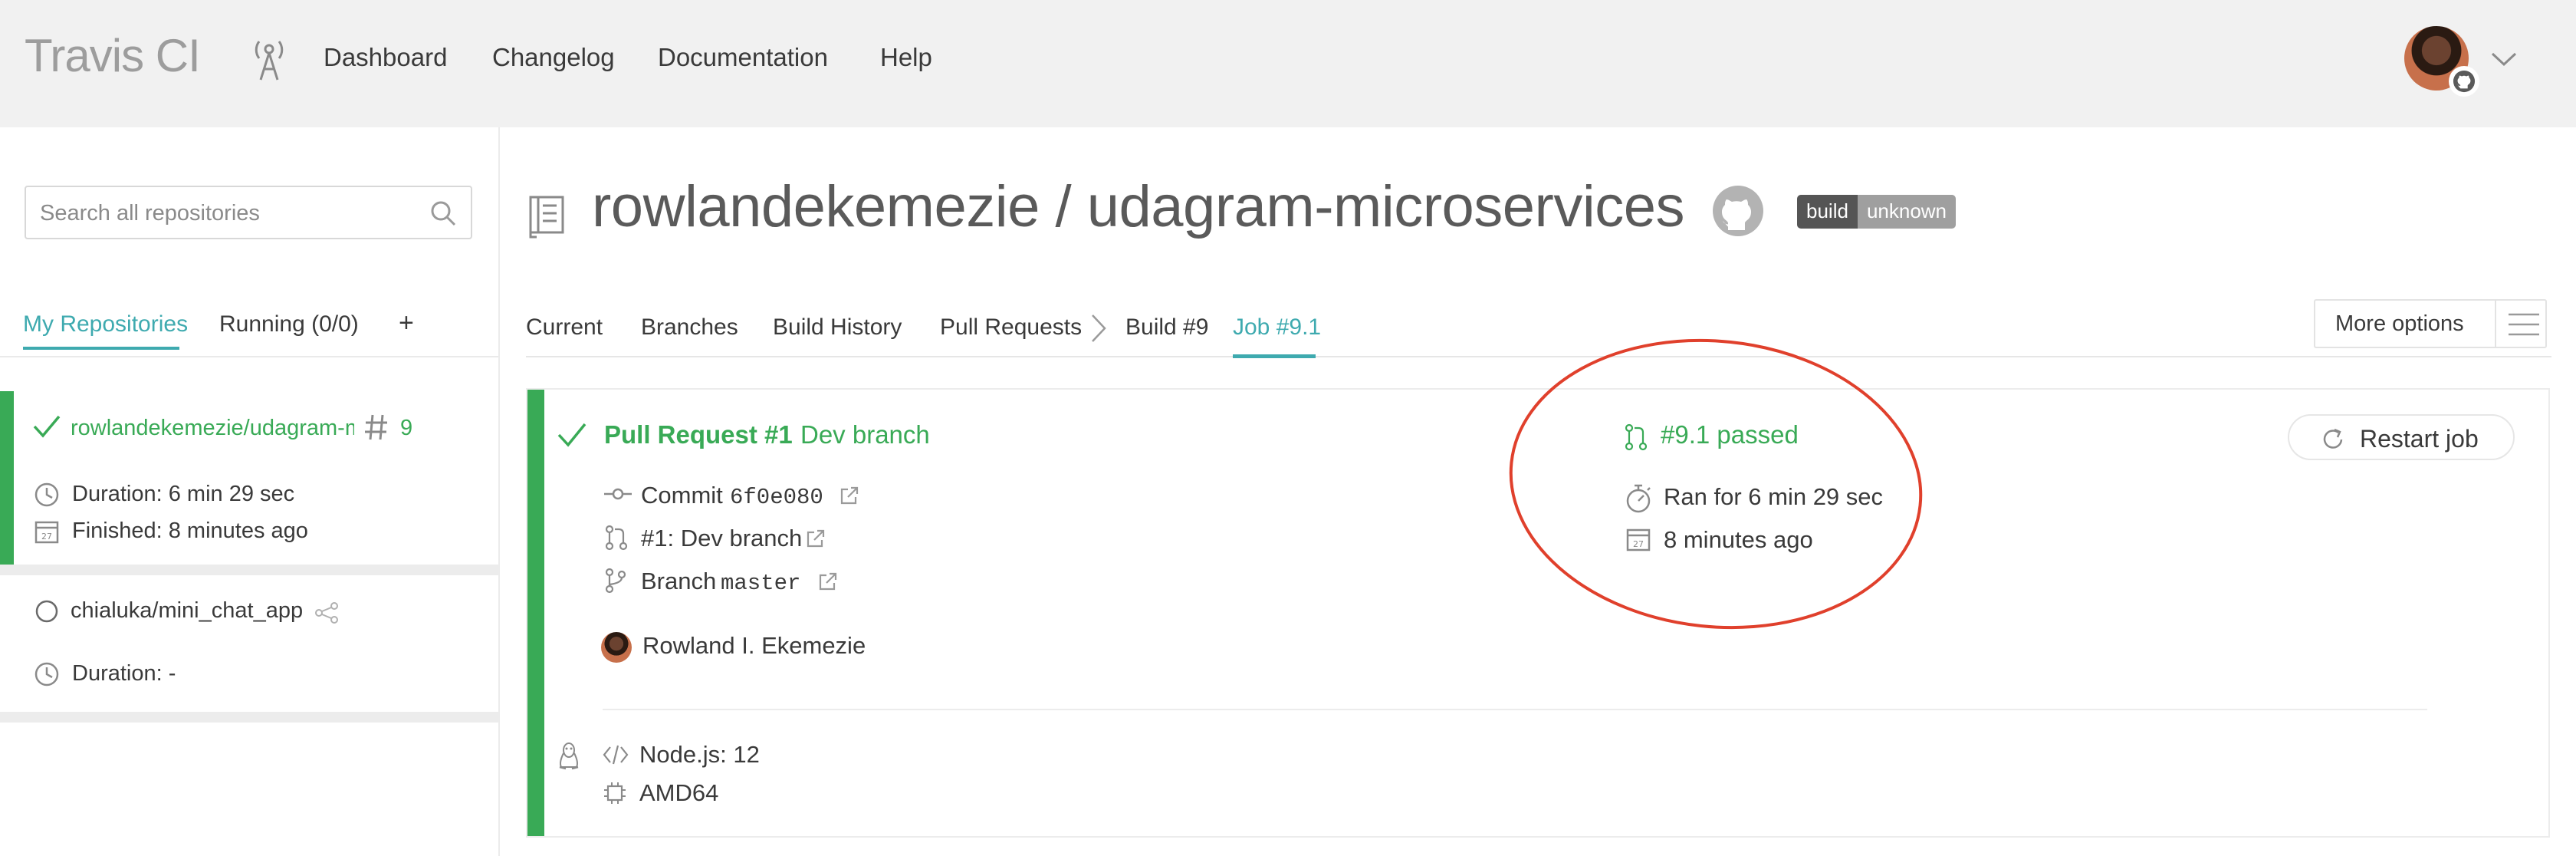 Image resolution: width=2576 pixels, height=856 pixels. What do you see at coordinates (617, 647) in the screenshot?
I see `author-avatar` at bounding box center [617, 647].